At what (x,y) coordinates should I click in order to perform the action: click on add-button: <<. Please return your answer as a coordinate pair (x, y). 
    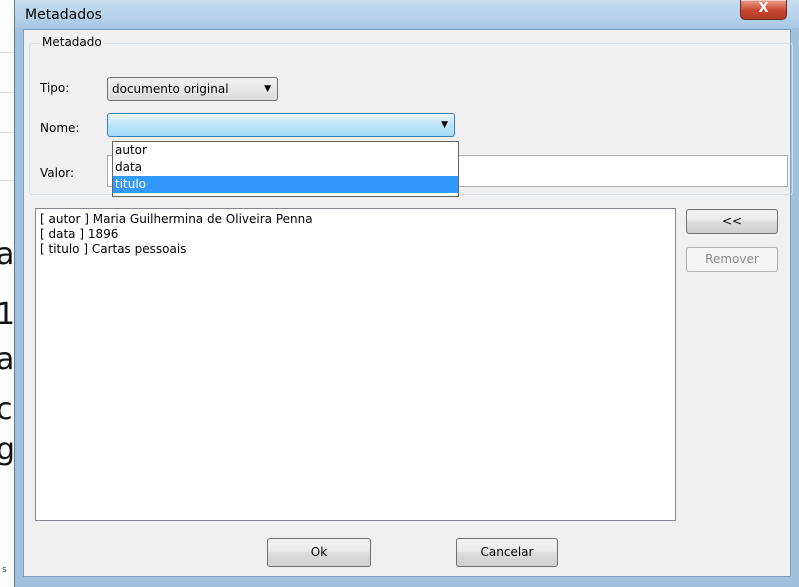
    Looking at the image, I should click on (732, 221).